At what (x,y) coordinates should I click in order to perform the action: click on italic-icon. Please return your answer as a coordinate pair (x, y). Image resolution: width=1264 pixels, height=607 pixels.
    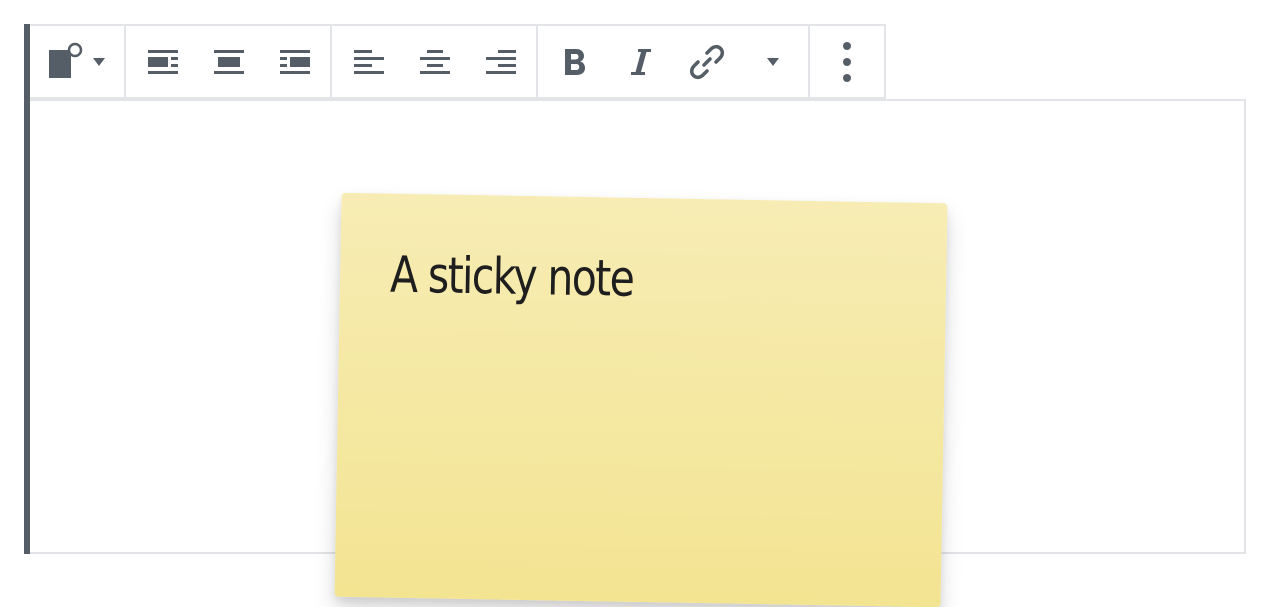
    Looking at the image, I should click on (641, 61).